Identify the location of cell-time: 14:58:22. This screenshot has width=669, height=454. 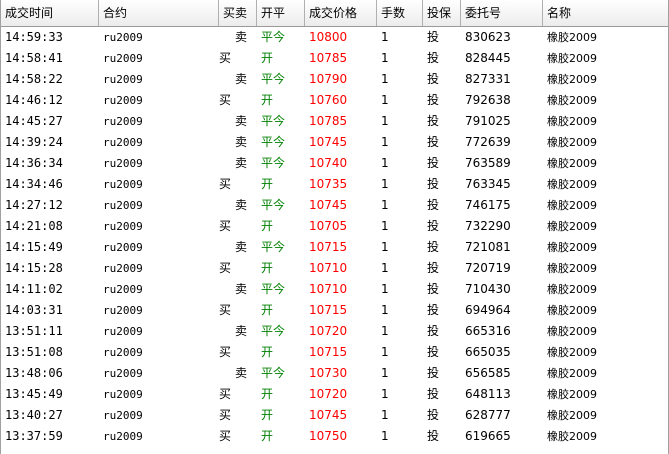
(34, 79).